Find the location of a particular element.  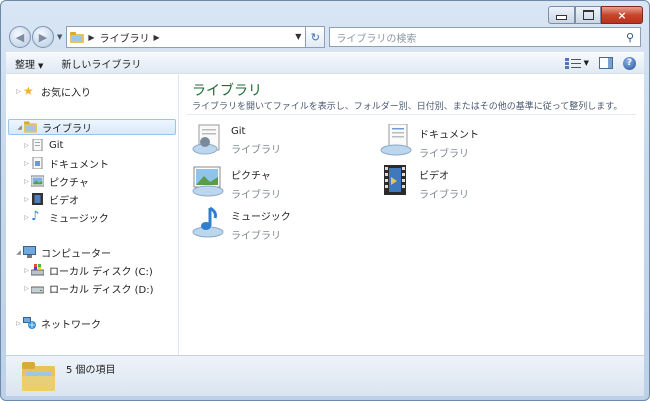

preview-pane-button is located at coordinates (606, 63).